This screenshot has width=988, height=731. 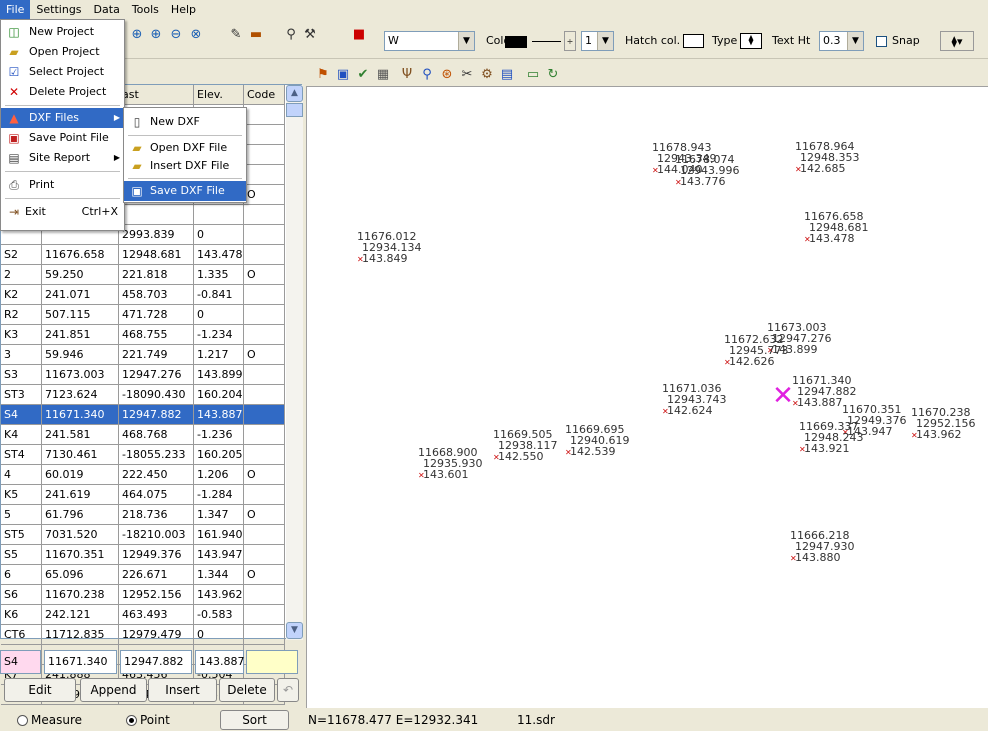 What do you see at coordinates (22, 720) in the screenshot?
I see `measure-radio` at bounding box center [22, 720].